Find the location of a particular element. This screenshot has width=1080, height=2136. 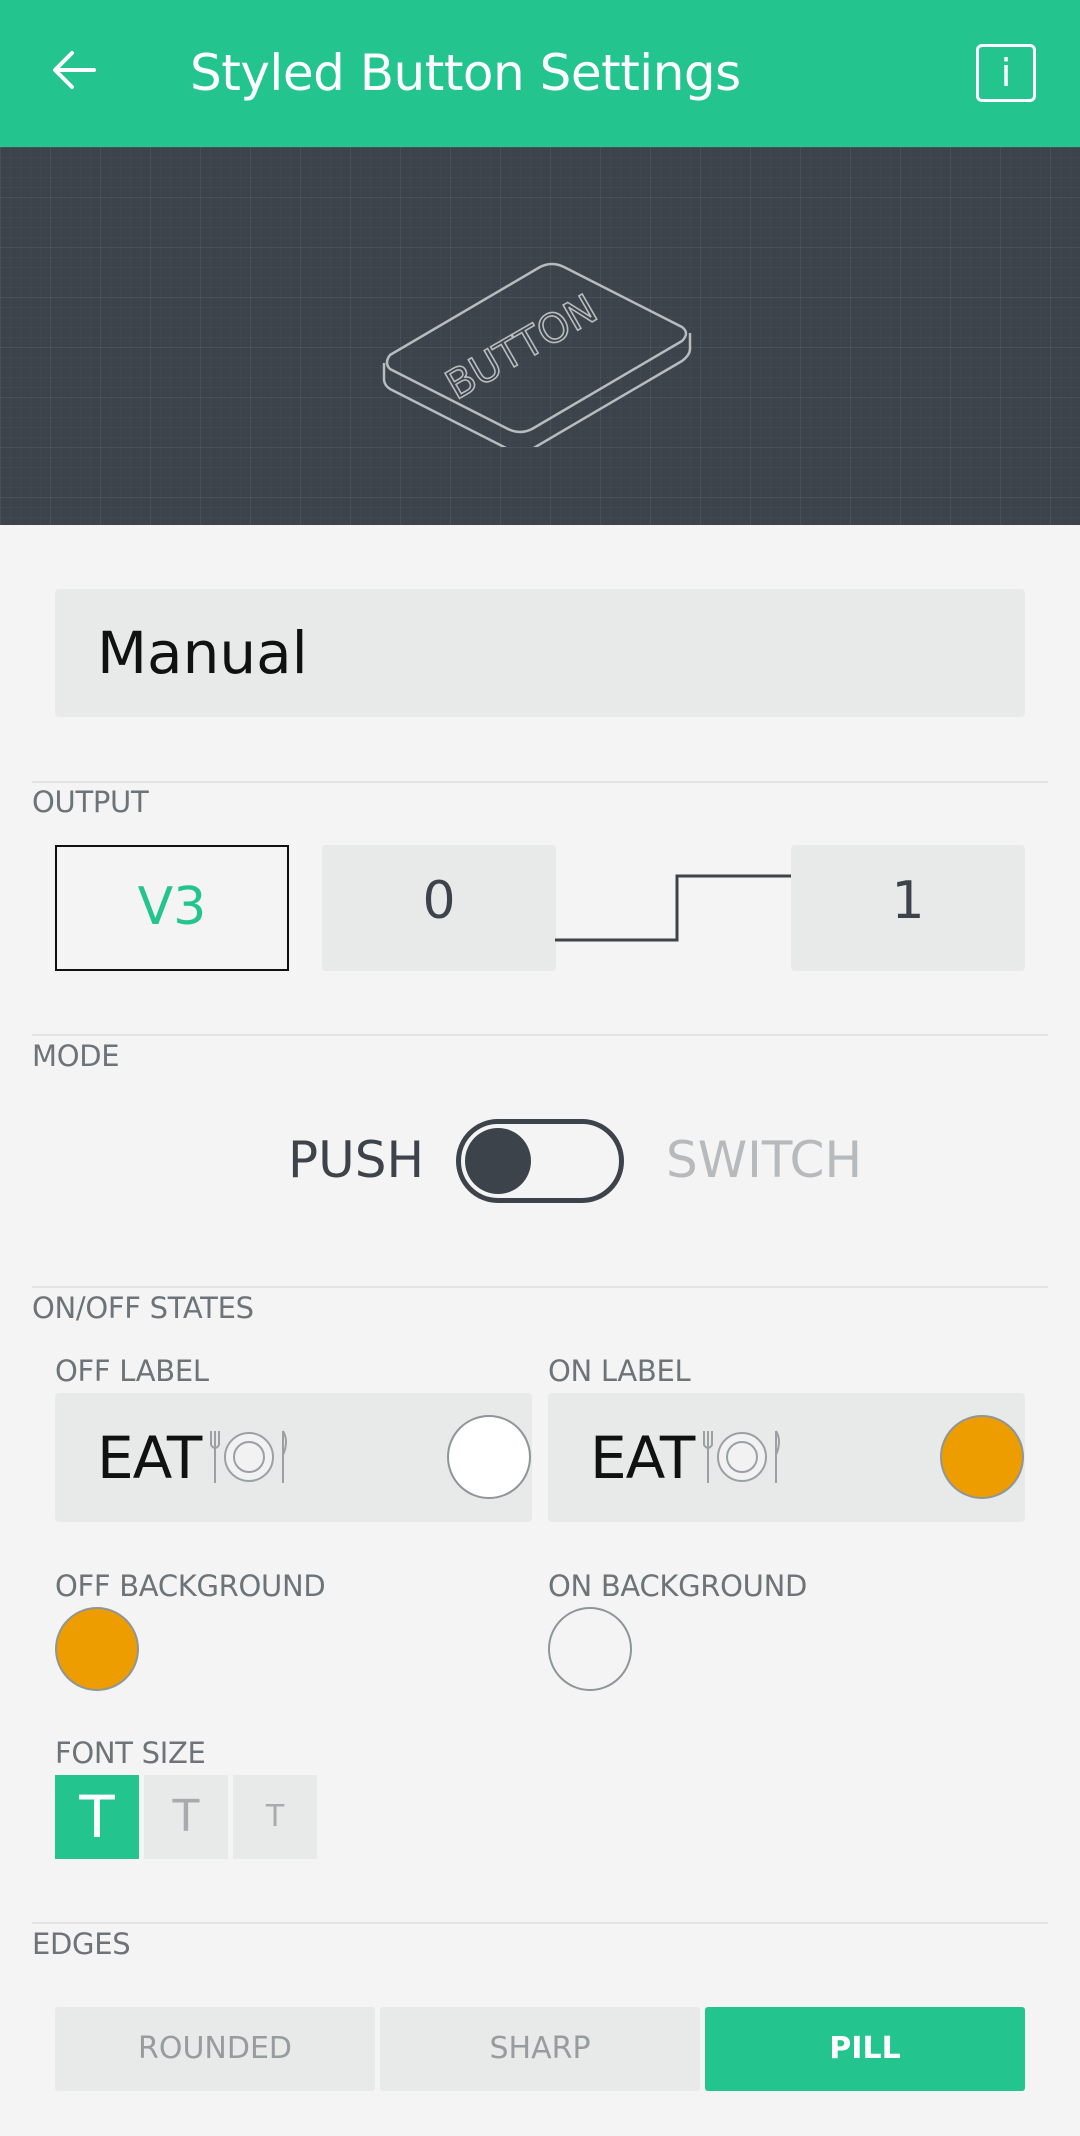

font-size-caption: FONT SIZE is located at coordinates (130, 1753).